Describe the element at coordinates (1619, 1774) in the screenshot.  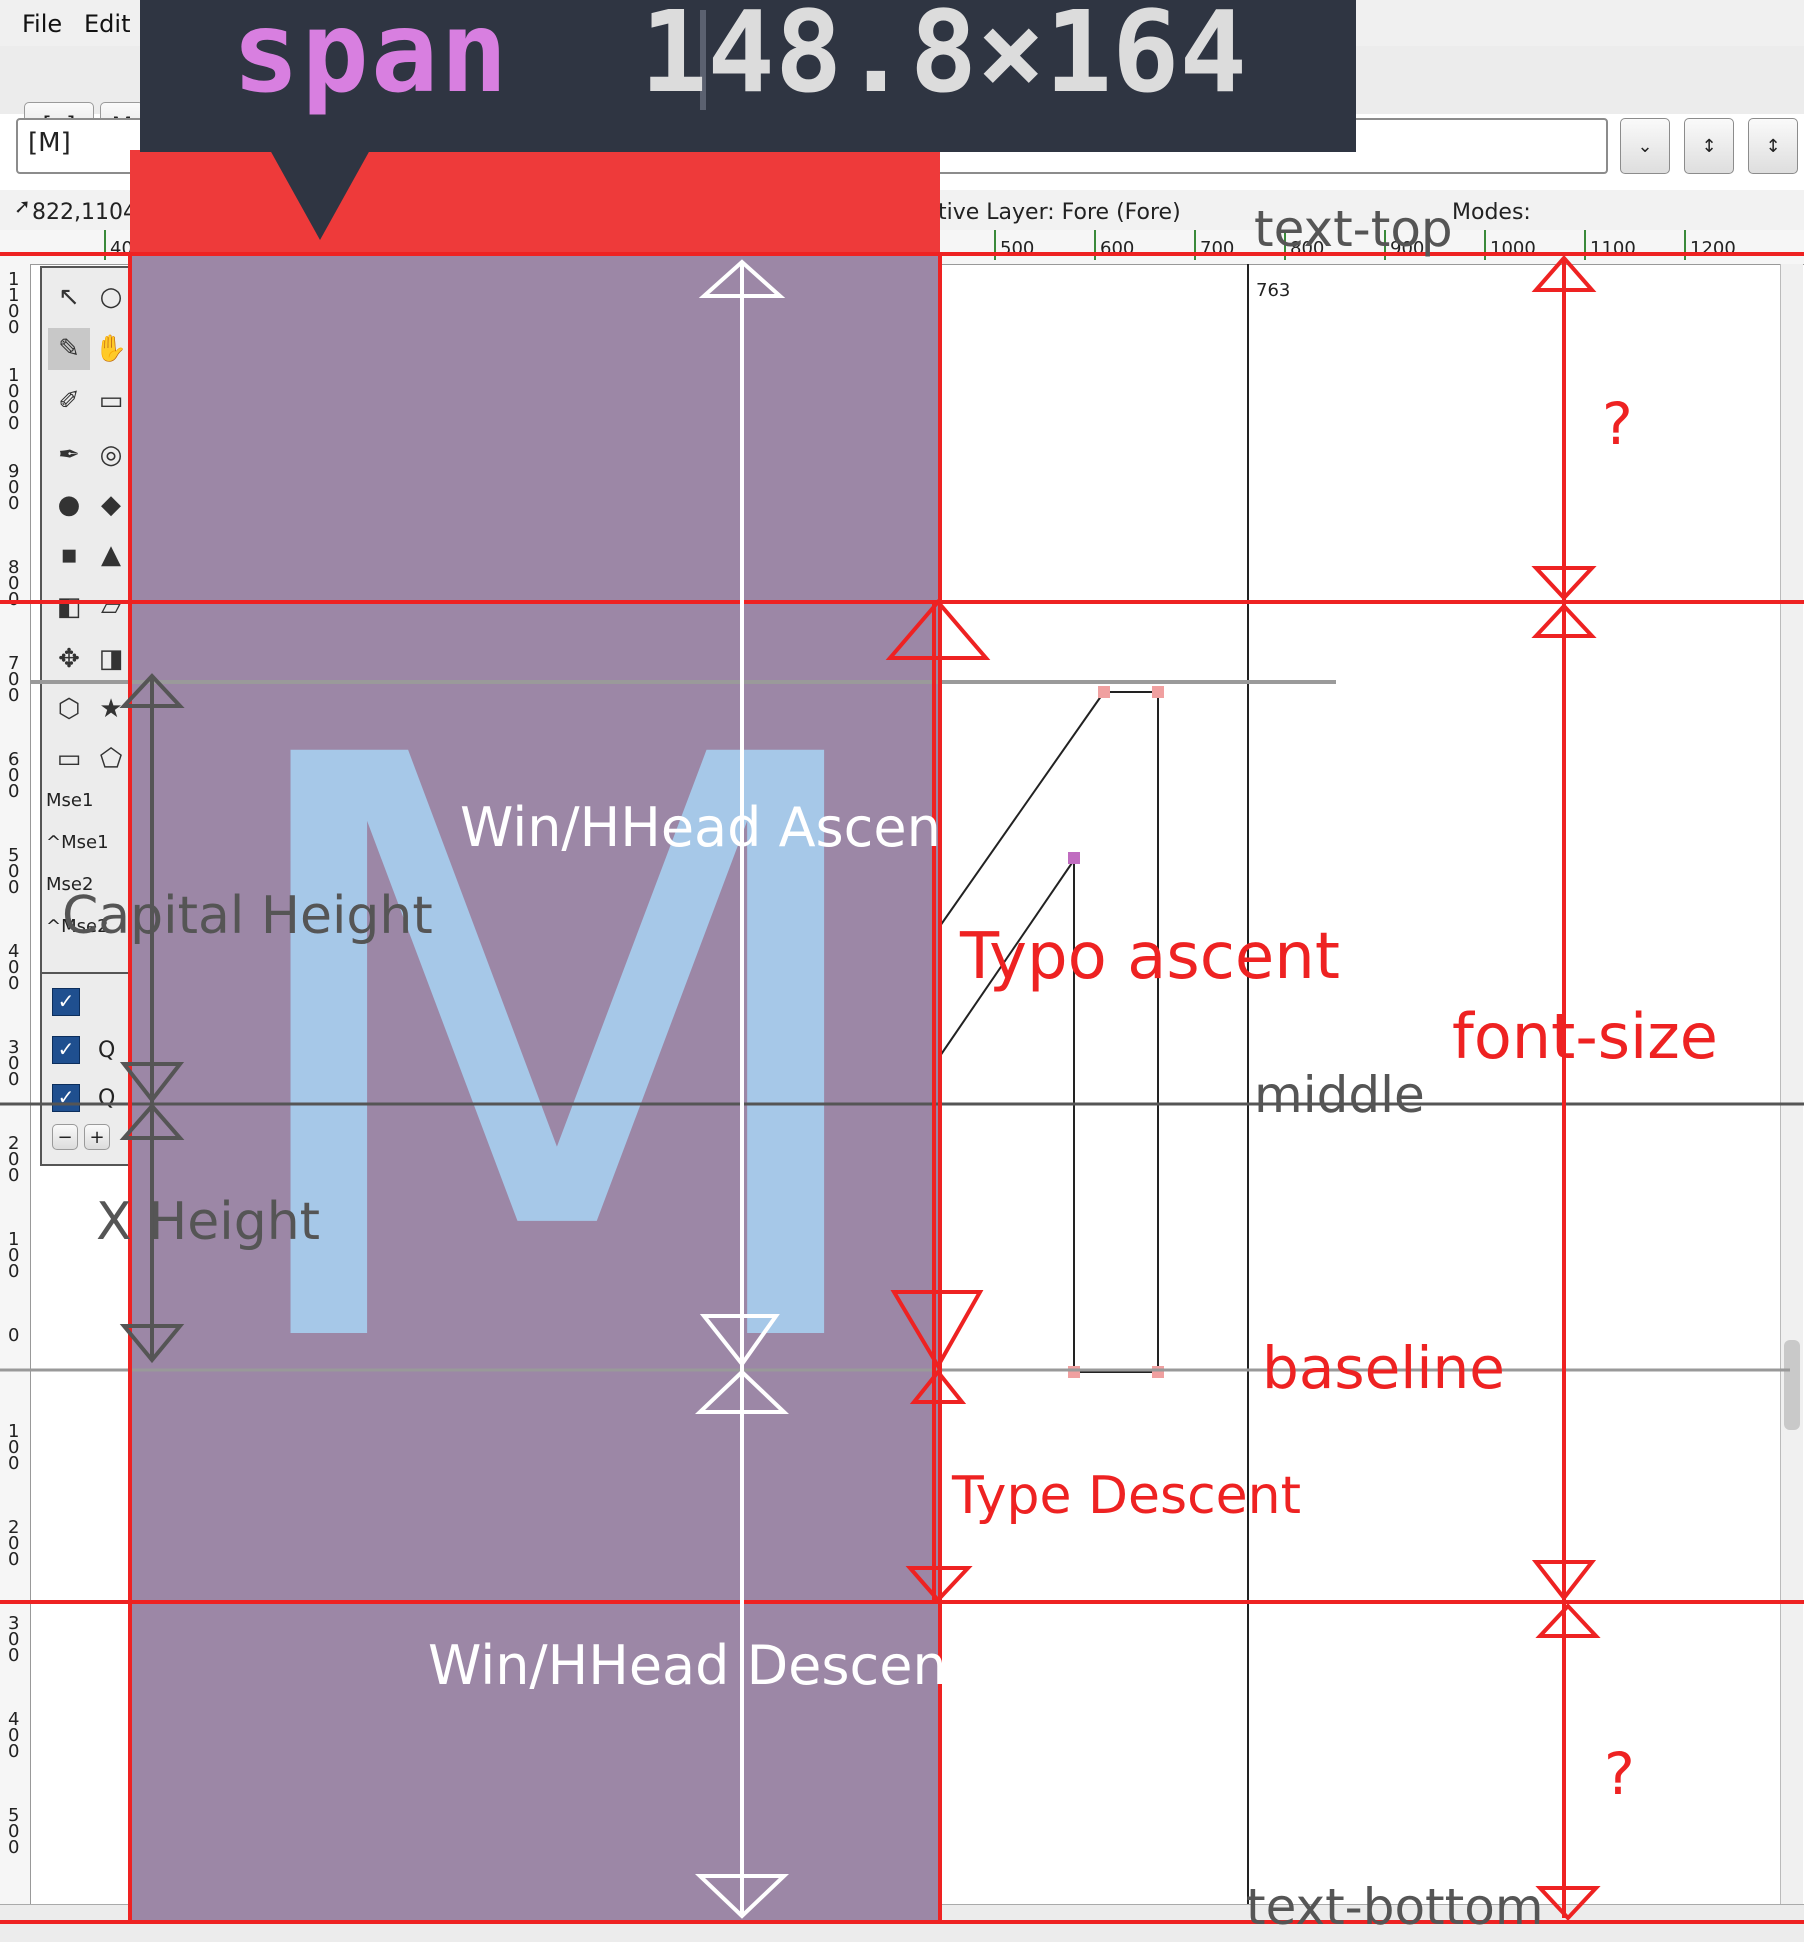
I see `question-bottom-label: ?` at that location.